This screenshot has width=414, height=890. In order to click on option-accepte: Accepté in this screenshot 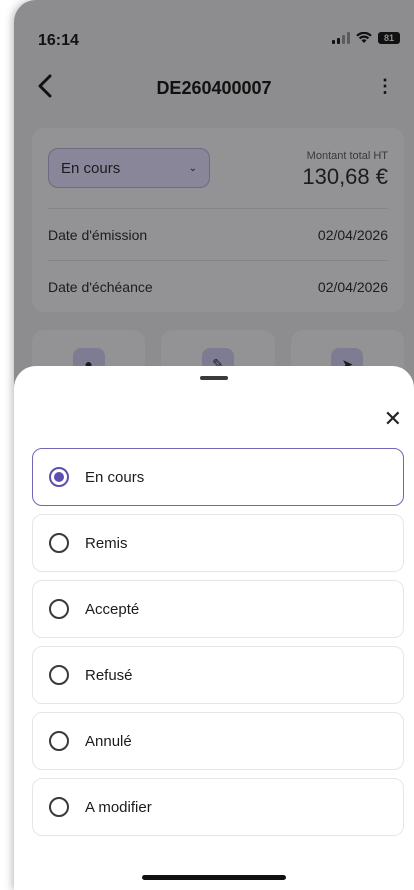, I will do `click(218, 609)`.